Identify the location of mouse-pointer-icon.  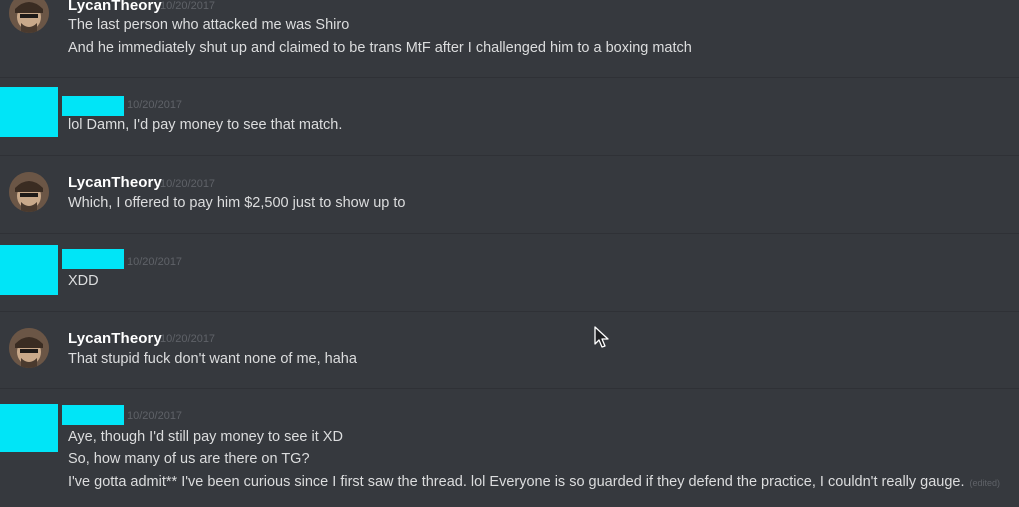
(602, 340).